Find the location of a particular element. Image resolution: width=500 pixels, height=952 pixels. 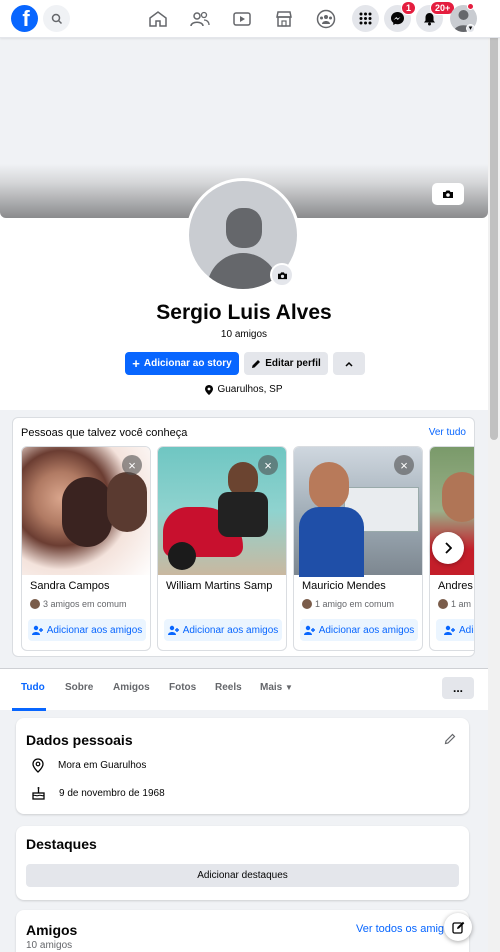

tab-photos: Fotos is located at coordinates (182, 687).